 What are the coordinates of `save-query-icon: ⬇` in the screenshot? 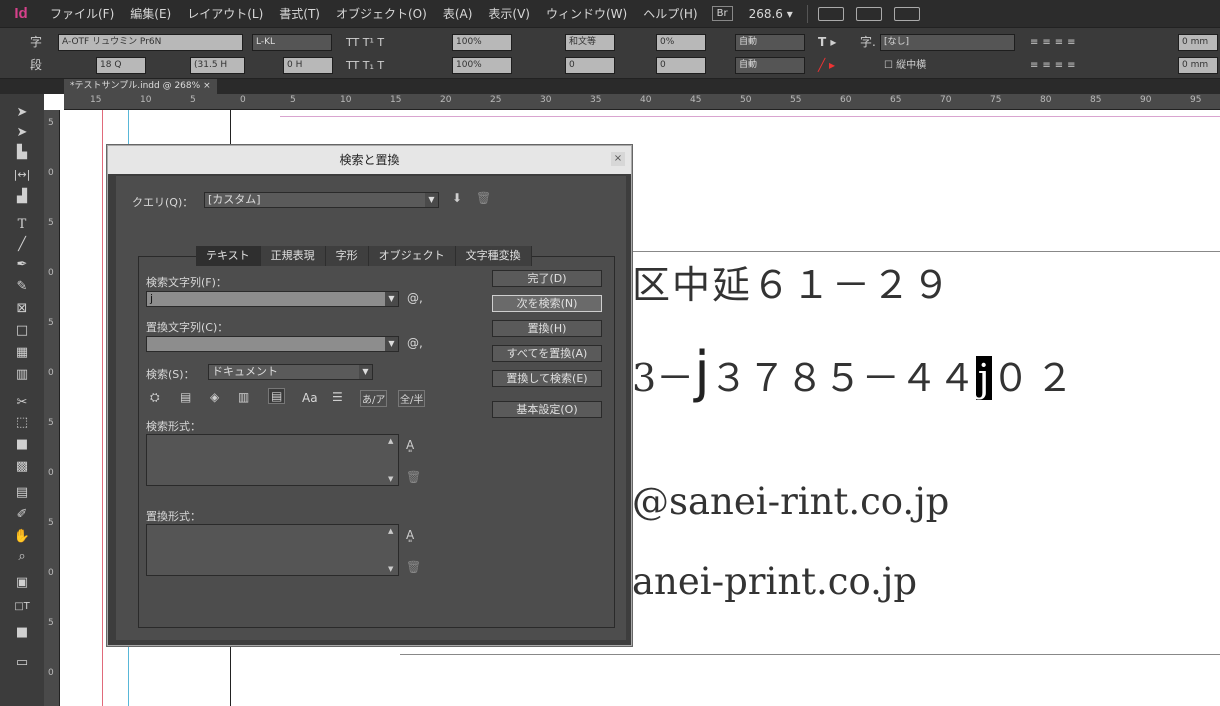 It's located at (457, 198).